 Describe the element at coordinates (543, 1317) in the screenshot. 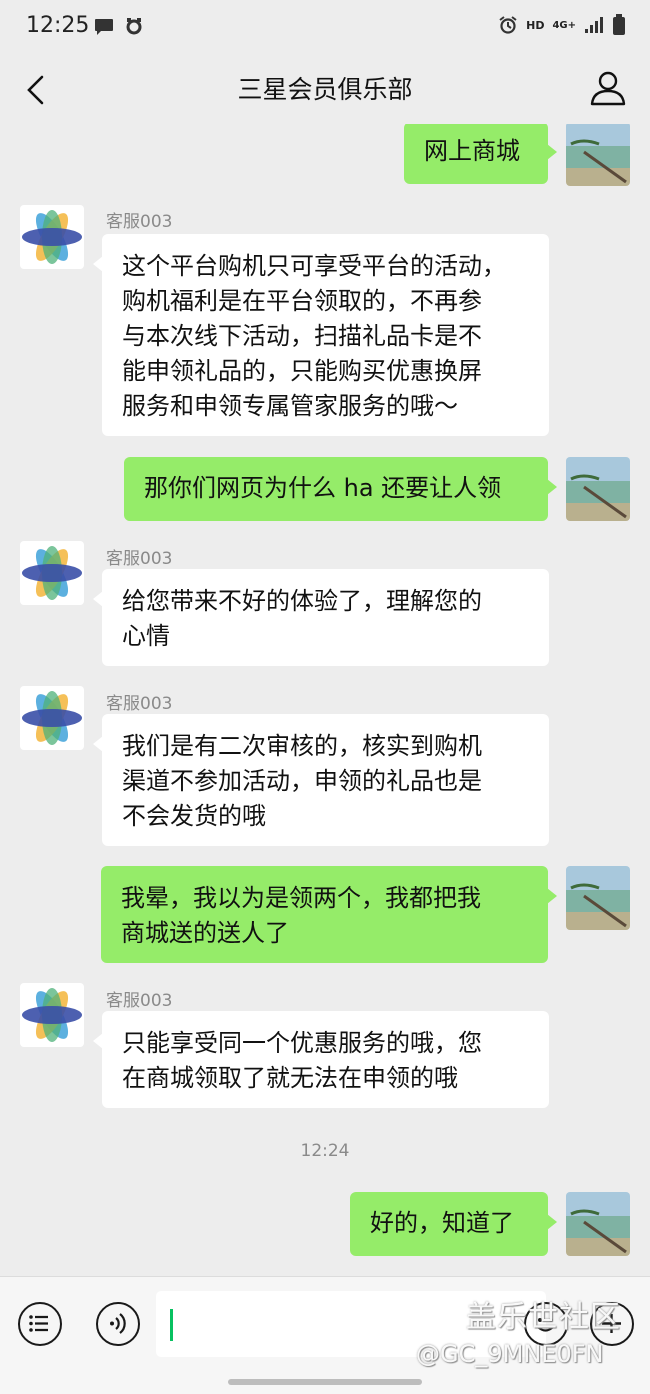

I see `watermark-community: 盖乐世社区` at that location.